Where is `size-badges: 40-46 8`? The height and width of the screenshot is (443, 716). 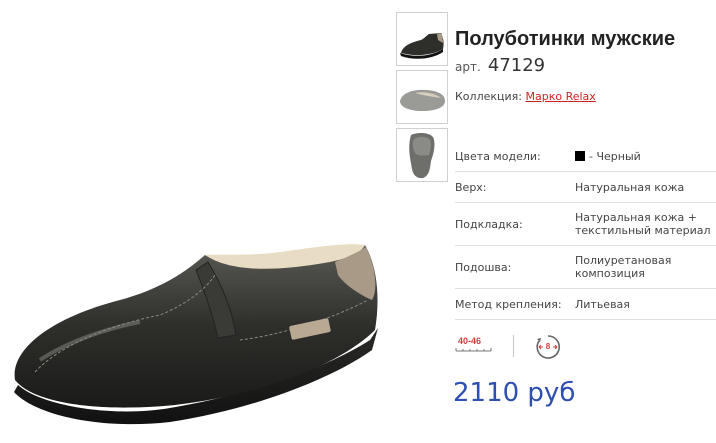
size-badges: 40-46 8 is located at coordinates (515, 348).